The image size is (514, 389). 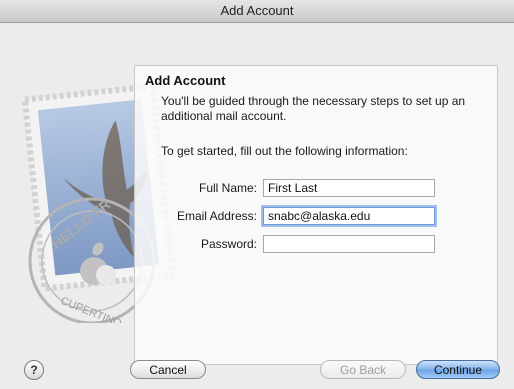 I want to click on go-back-button: Go Back, so click(x=363, y=369).